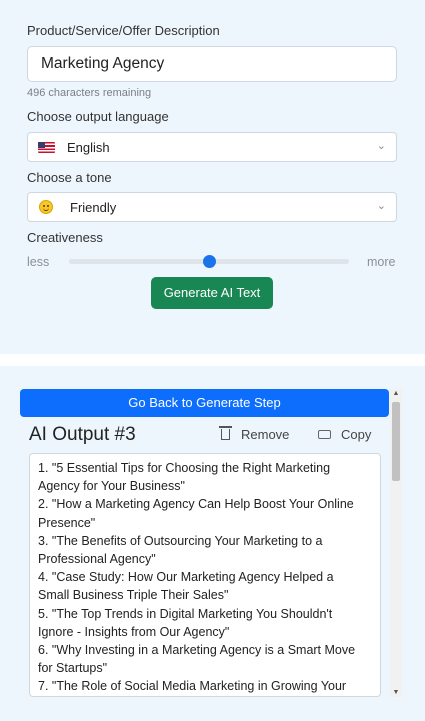 The image size is (425, 721). What do you see at coordinates (88, 147) in the screenshot?
I see `language-value: English` at bounding box center [88, 147].